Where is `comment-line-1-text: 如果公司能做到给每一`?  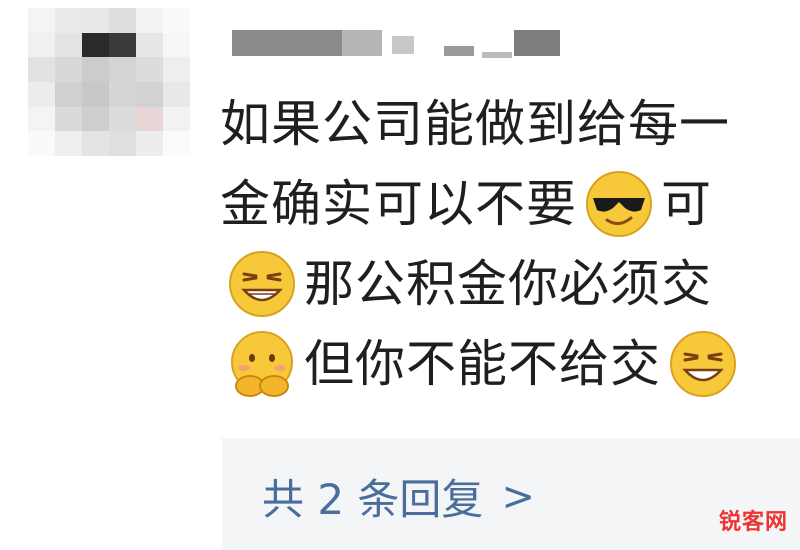 comment-line-1-text: 如果公司能做到给每一 is located at coordinates (475, 124).